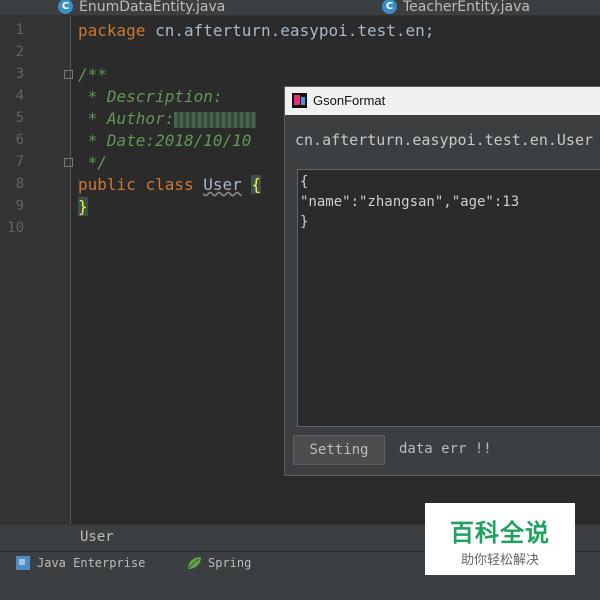  Describe the element at coordinates (92, 163) in the screenshot. I see `code-line: */` at that location.